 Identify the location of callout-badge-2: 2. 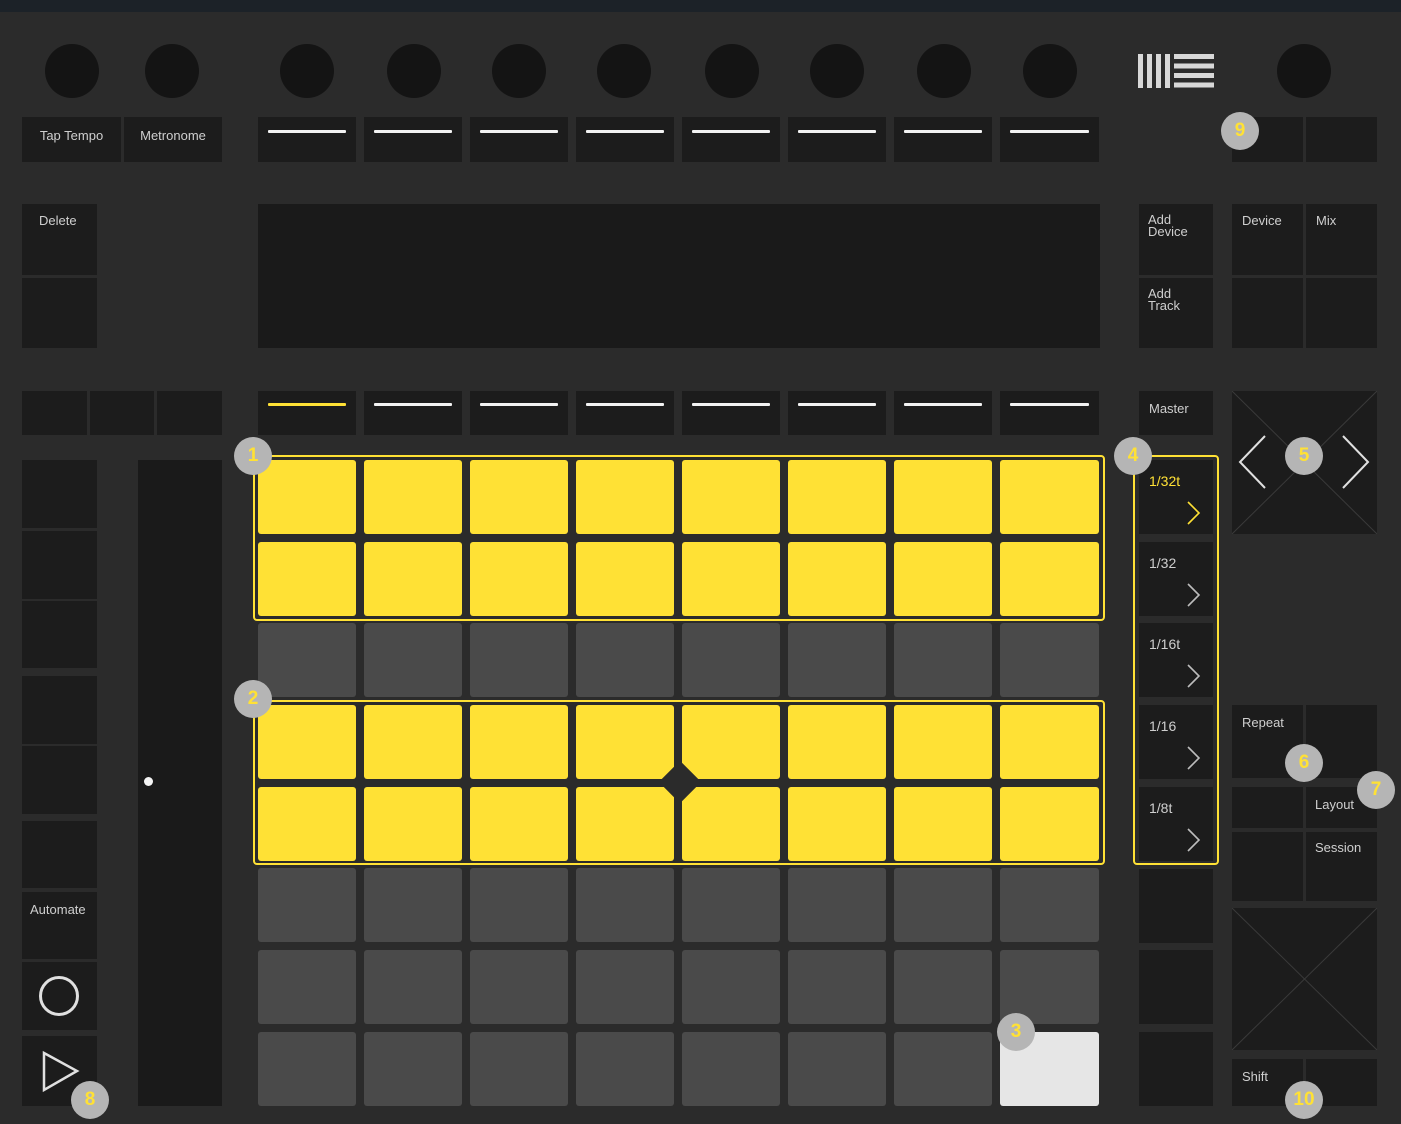
(253, 699).